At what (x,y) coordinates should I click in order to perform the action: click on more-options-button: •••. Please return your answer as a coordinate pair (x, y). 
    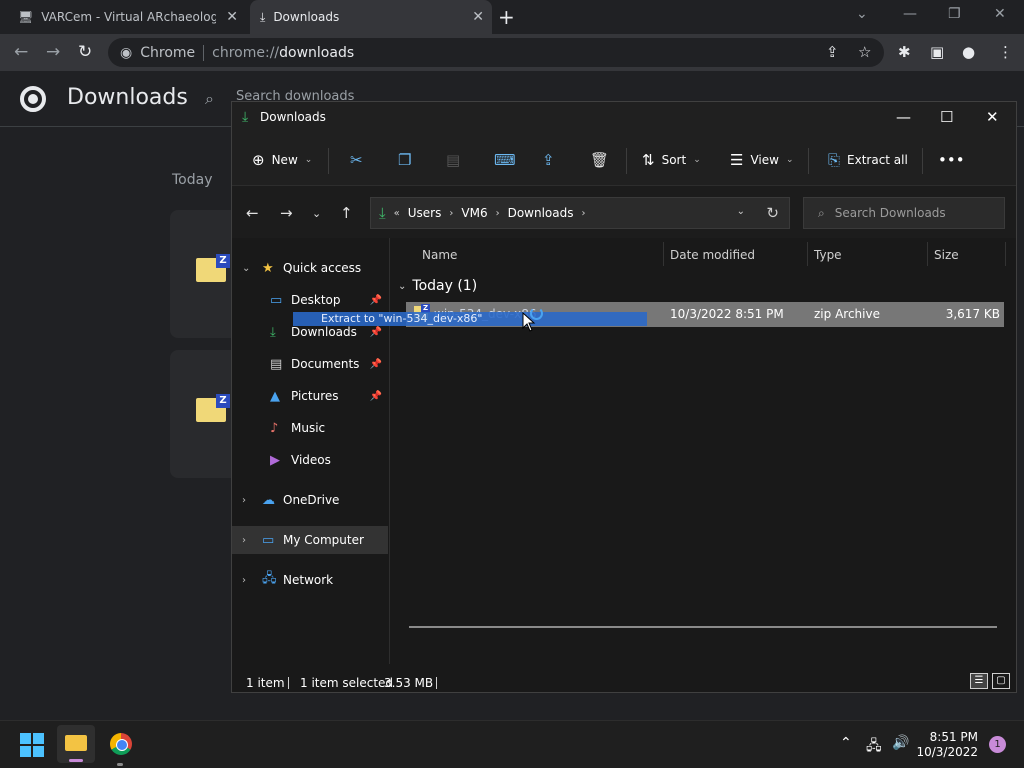
    Looking at the image, I should click on (951, 160).